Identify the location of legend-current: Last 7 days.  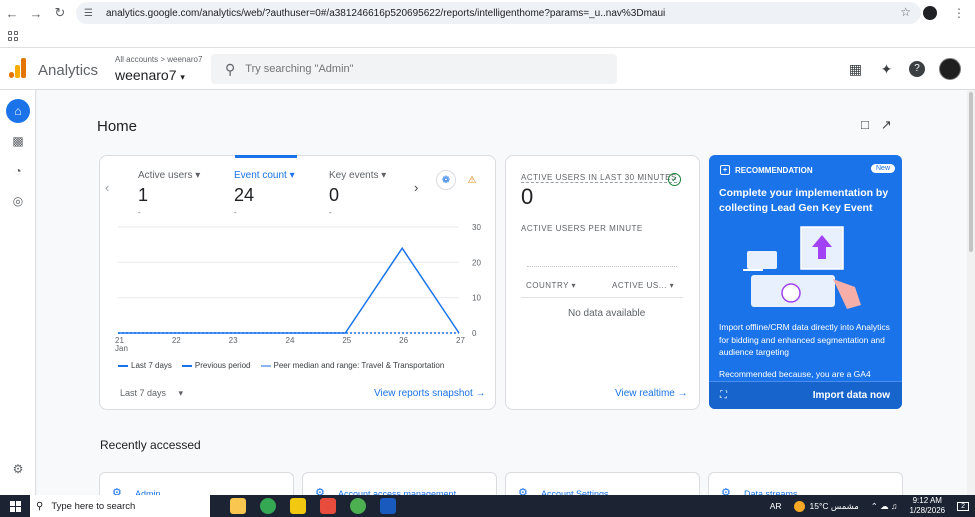
(145, 365).